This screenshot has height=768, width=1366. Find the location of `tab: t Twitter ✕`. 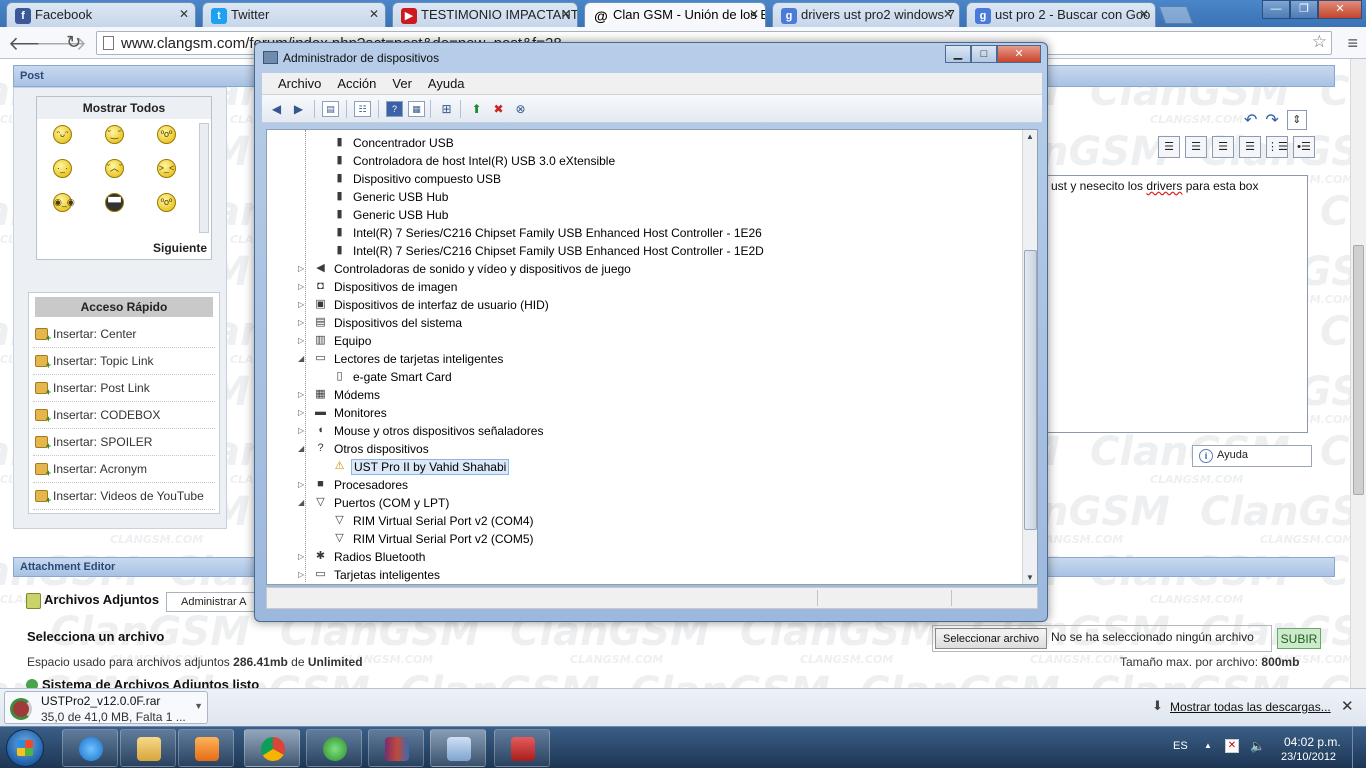

tab: t Twitter ✕ is located at coordinates (294, 14).